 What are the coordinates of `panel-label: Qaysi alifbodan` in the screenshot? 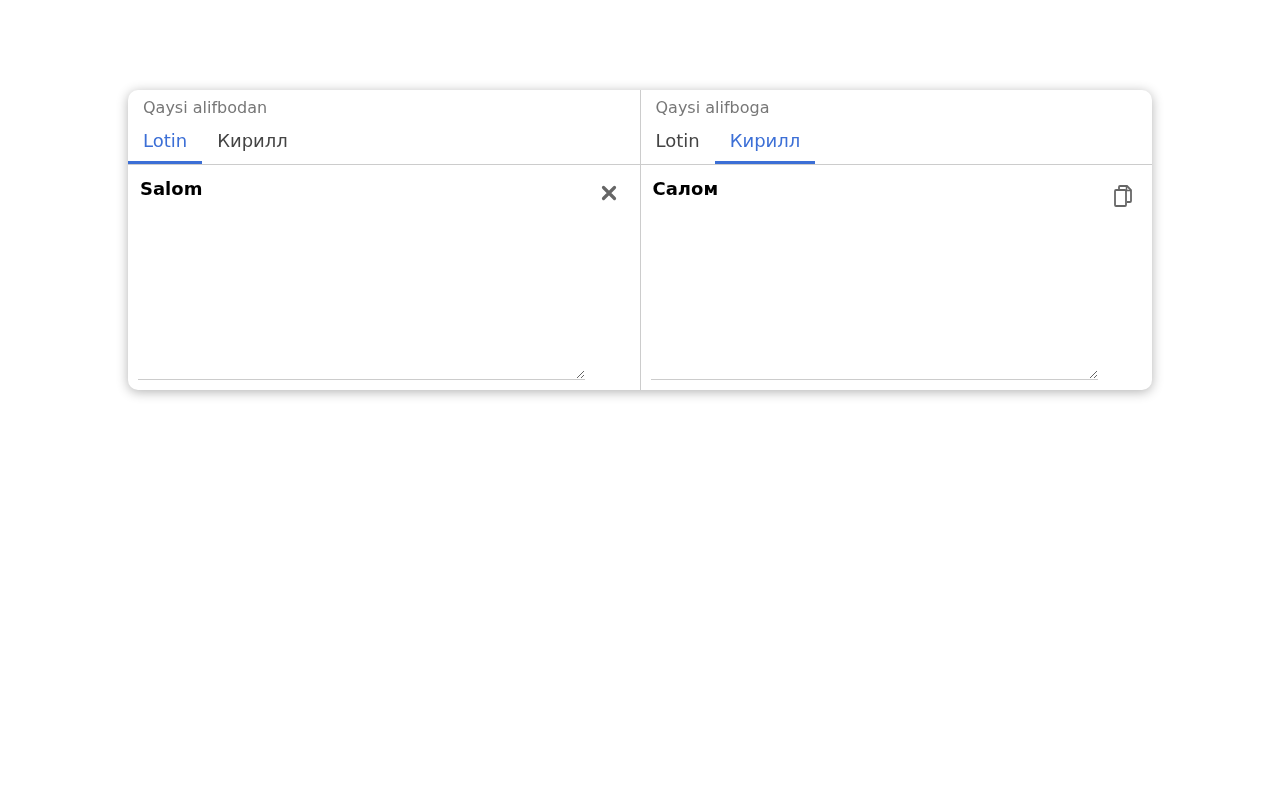 It's located at (205, 108).